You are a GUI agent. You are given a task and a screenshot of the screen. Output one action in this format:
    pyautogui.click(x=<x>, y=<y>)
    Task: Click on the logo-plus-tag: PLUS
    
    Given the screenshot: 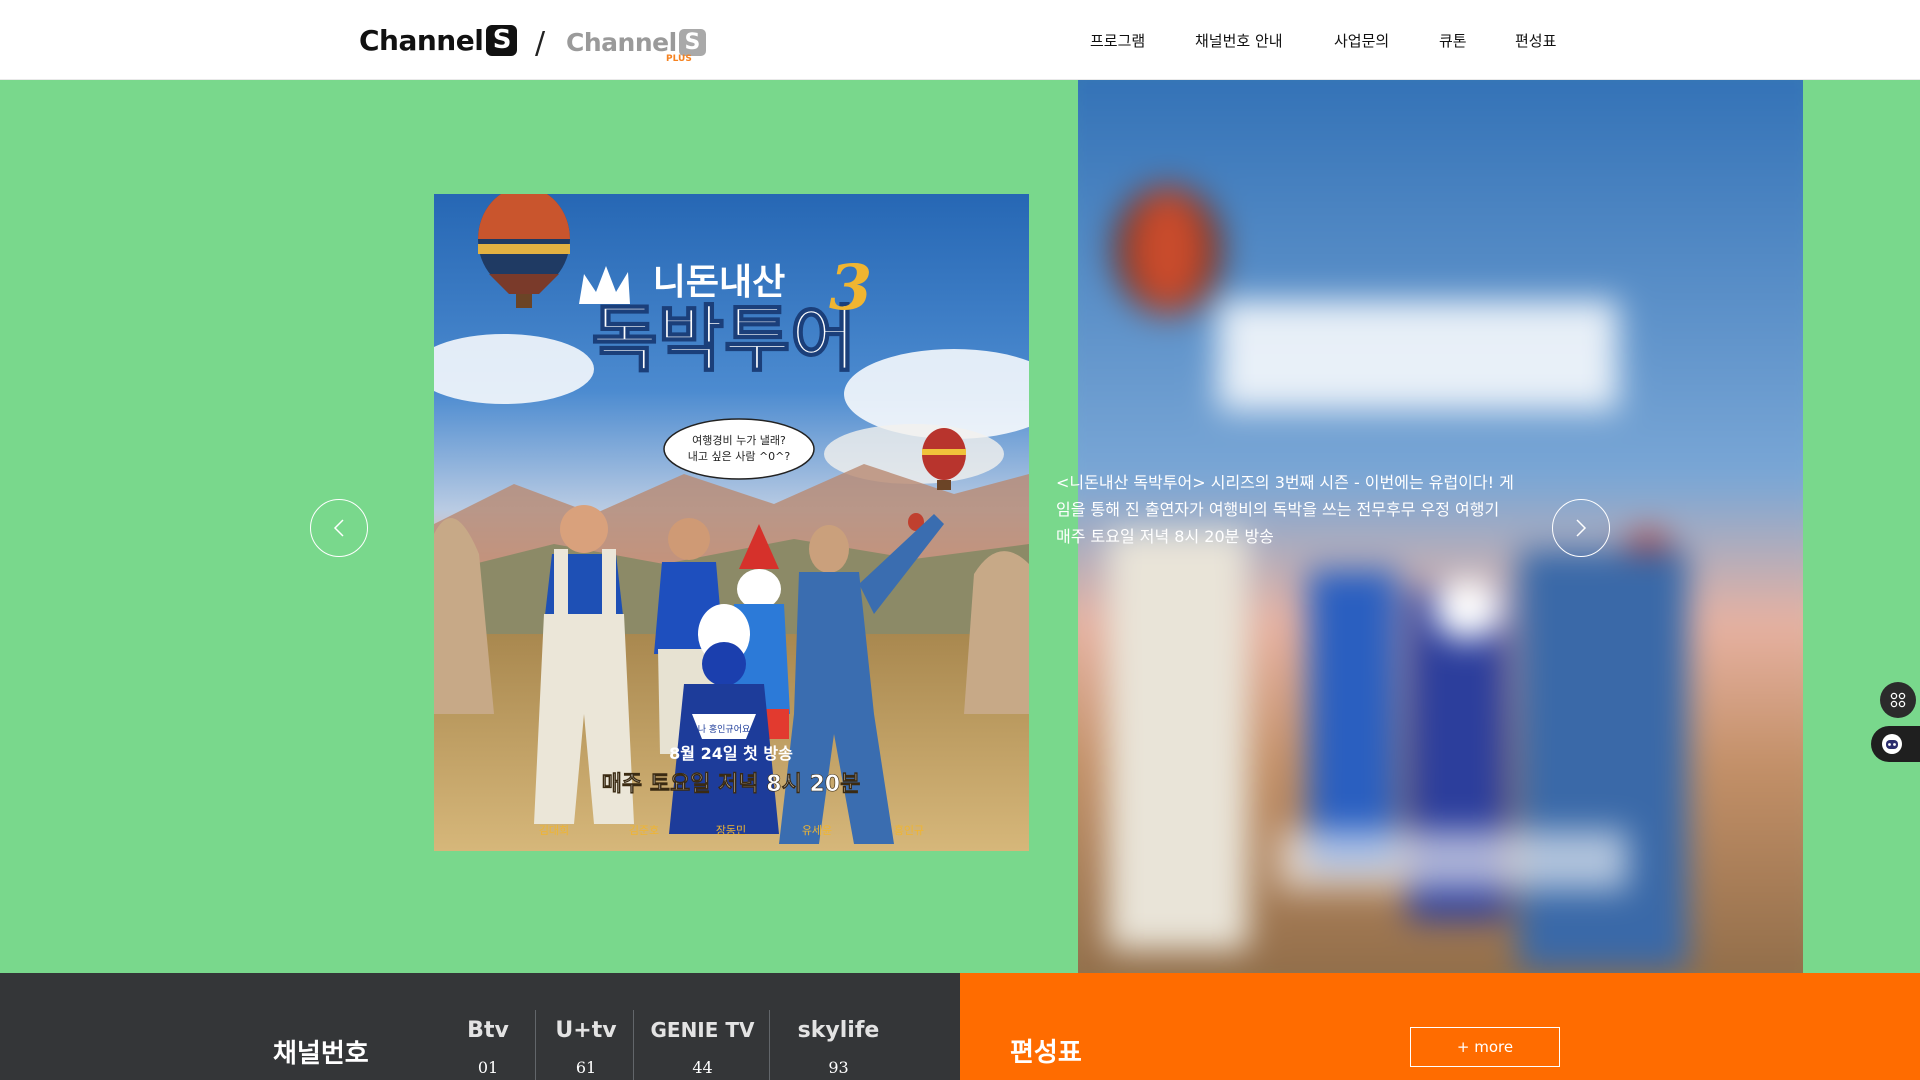 What is the action you would take?
    pyautogui.click(x=679, y=59)
    